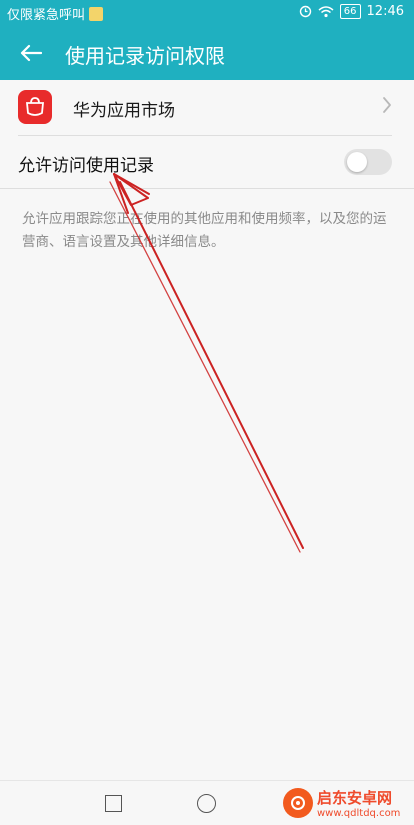 This screenshot has height=825, width=414. I want to click on watermark: 启东安卓网 www.qdltdq.com, so click(348, 803).